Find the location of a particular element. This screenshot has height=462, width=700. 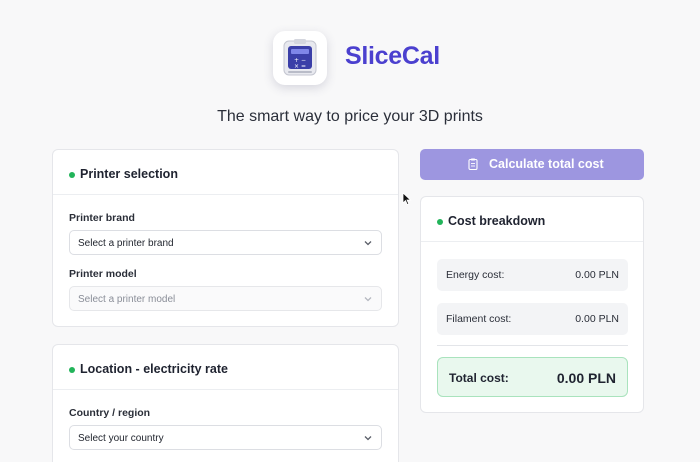

energy-cost-row: Energy cost: 0.00 PLN is located at coordinates (532, 275).